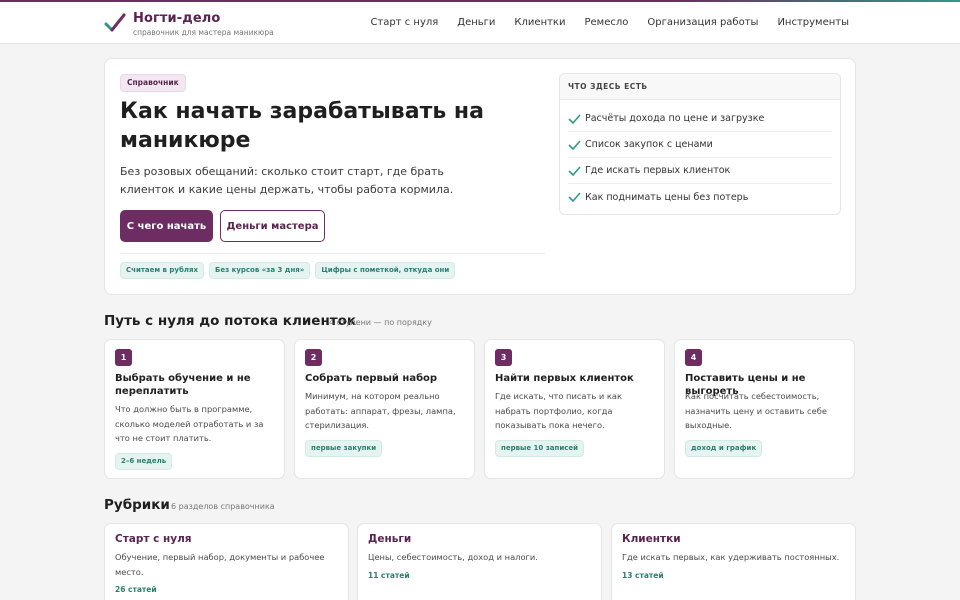 This screenshot has height=600, width=960. Describe the element at coordinates (813, 22) in the screenshot. I see `nav-link-tools: Инструменты` at that location.